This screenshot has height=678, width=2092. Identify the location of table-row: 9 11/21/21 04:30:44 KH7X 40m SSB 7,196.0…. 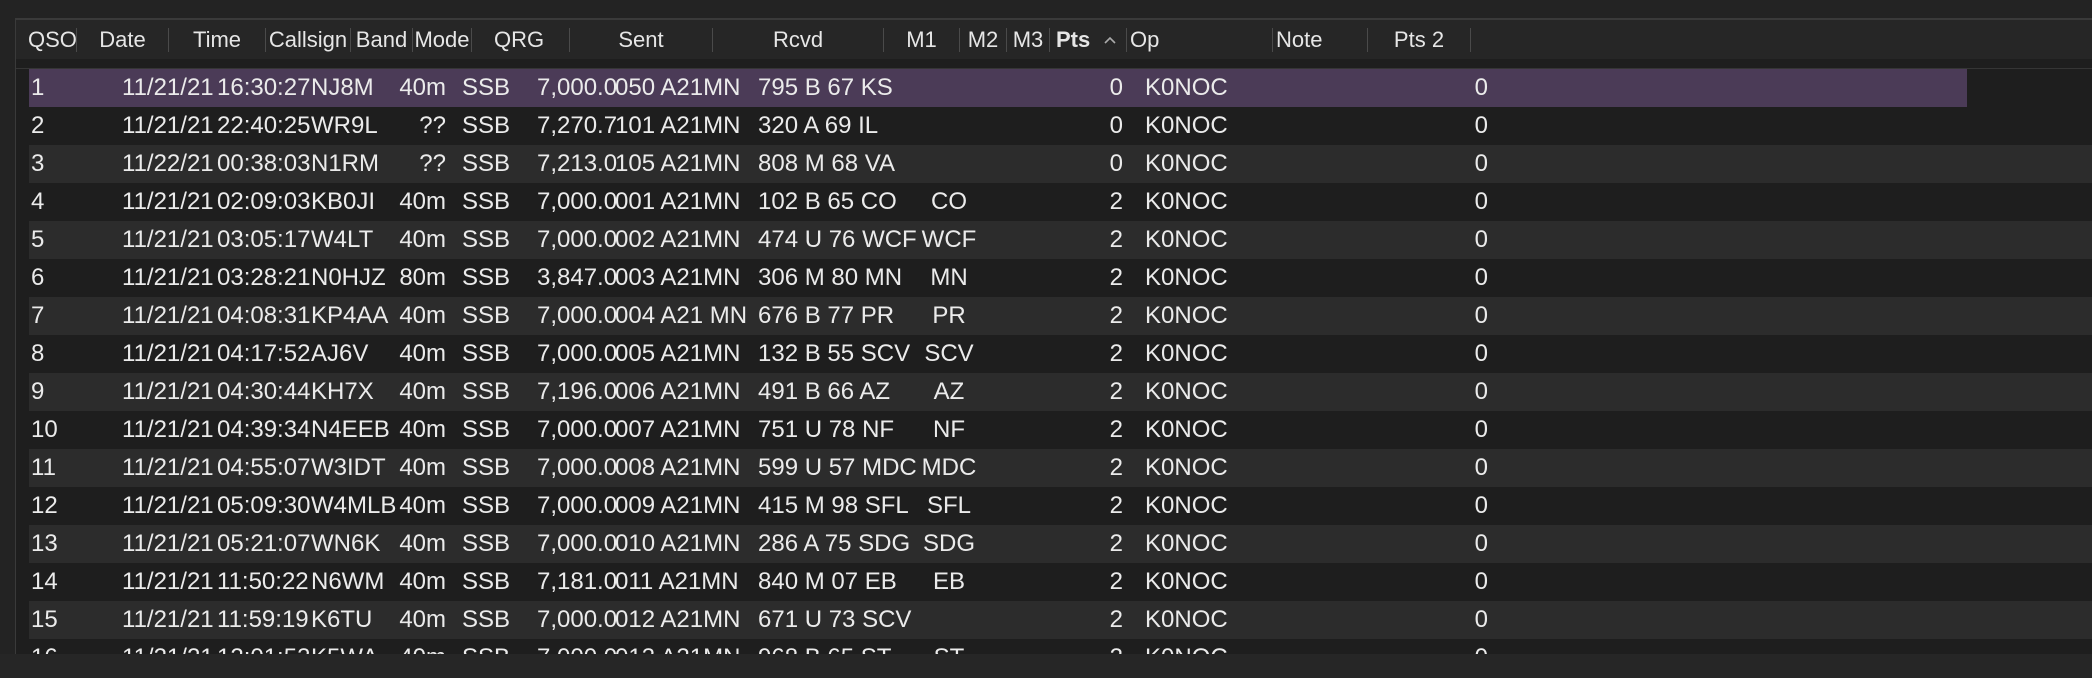
(1060, 392).